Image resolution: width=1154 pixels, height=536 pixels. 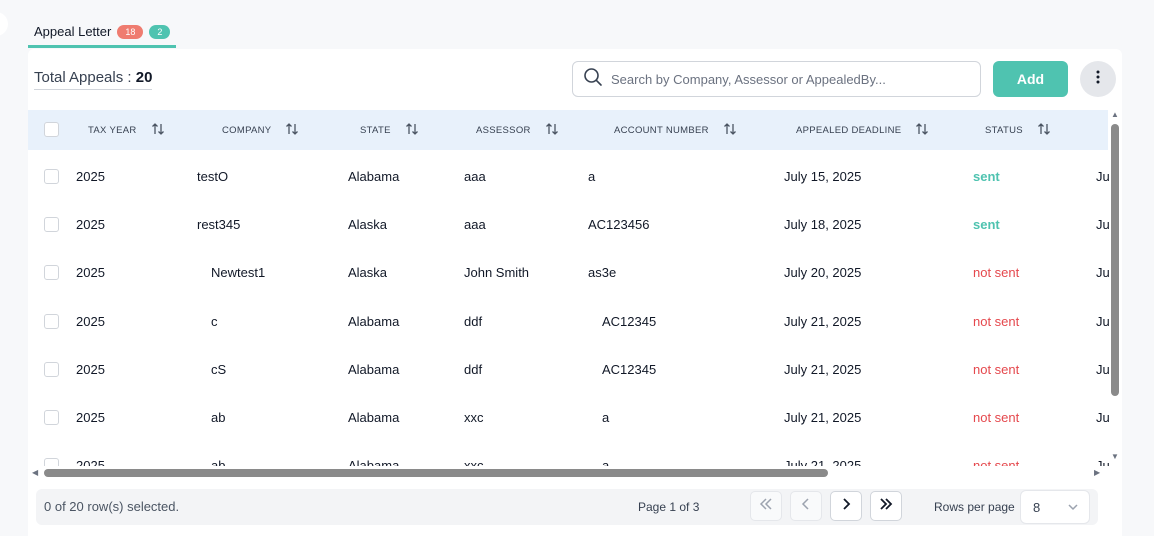 What do you see at coordinates (436, 473) in the screenshot?
I see `horizontal-scroll-thumb` at bounding box center [436, 473].